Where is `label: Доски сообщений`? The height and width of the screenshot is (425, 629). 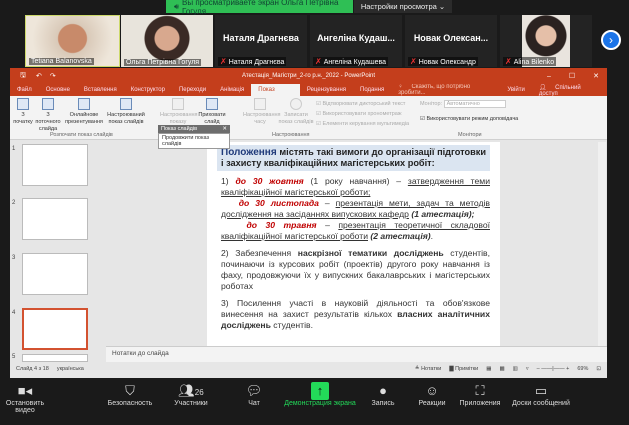
label: Доски сообщений is located at coordinates (541, 403).